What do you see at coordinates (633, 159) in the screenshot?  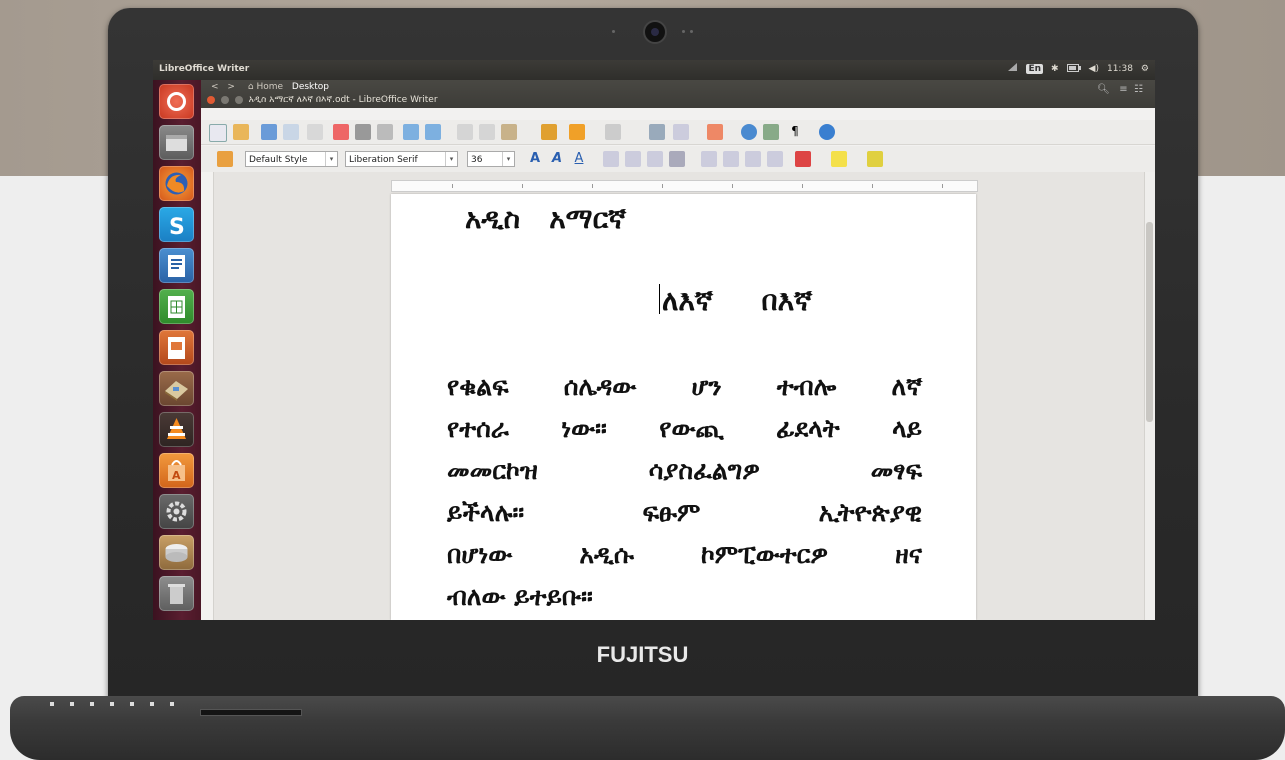 I see `align-center-icon` at bounding box center [633, 159].